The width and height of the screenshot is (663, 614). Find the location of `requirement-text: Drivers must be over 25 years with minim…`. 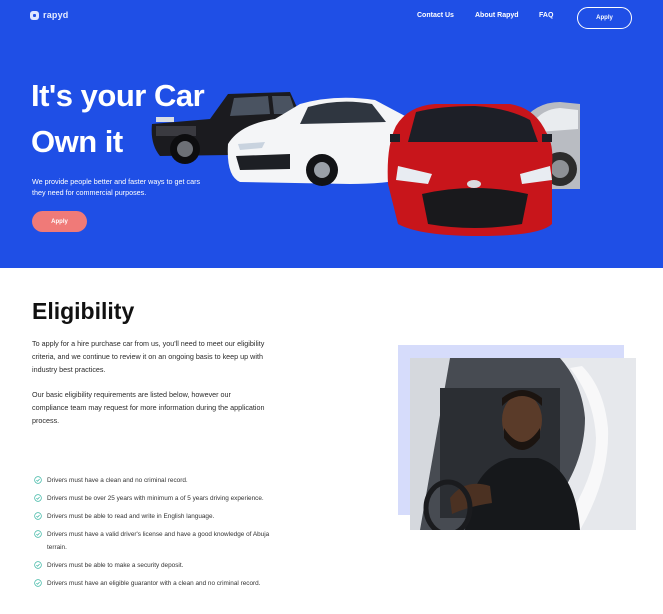

requirement-text: Drivers must be over 25 years with minim… is located at coordinates (155, 498).